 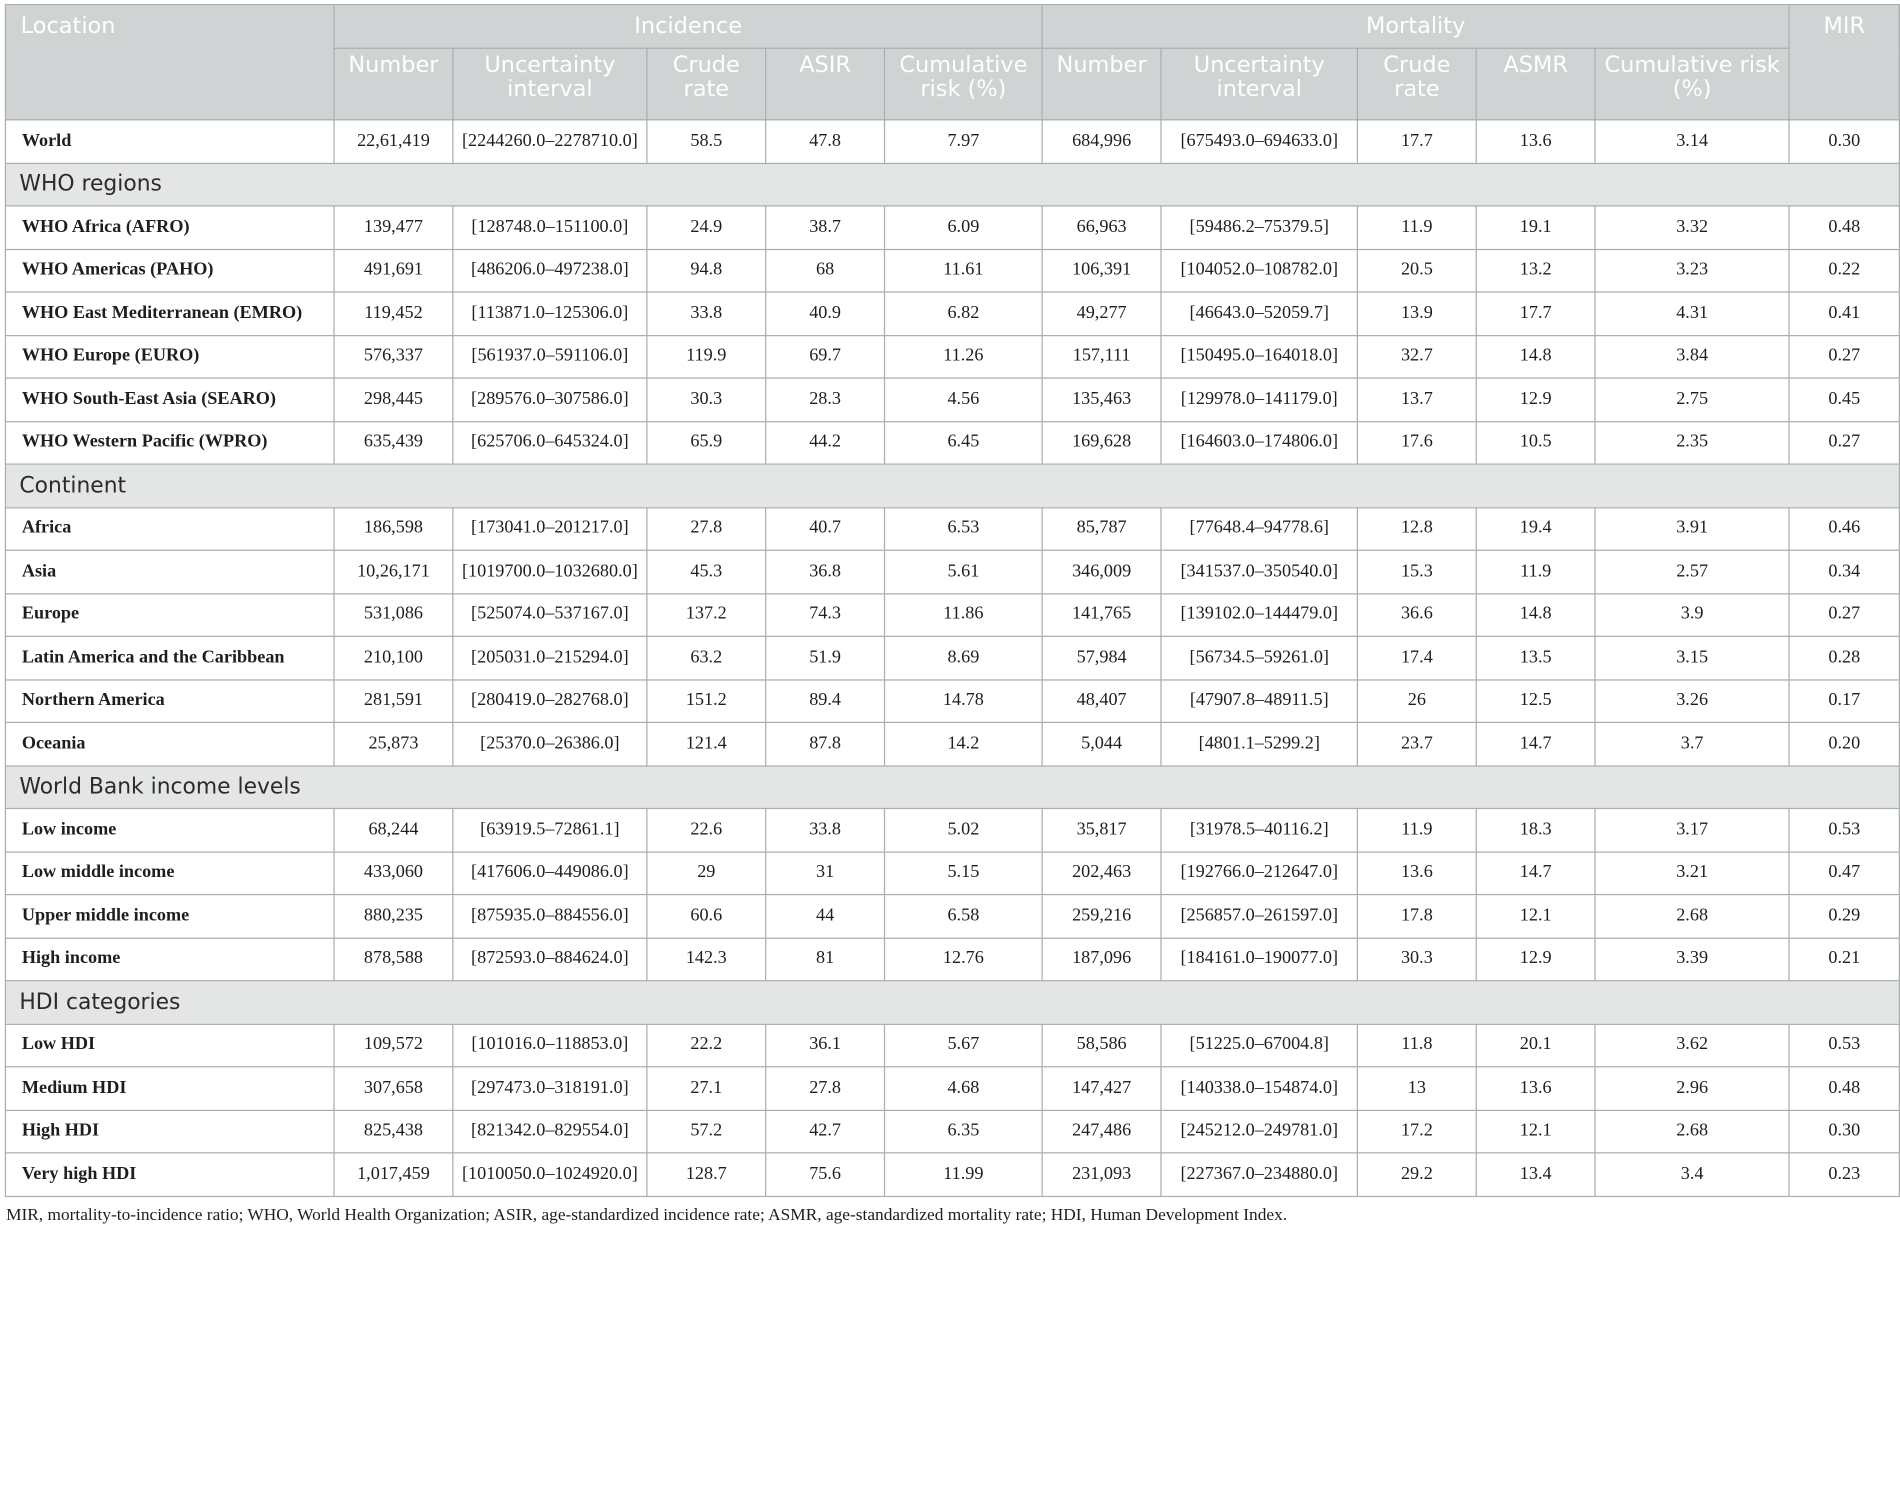 What do you see at coordinates (1101, 1088) in the screenshot?
I see `table-cell: 147,427` at bounding box center [1101, 1088].